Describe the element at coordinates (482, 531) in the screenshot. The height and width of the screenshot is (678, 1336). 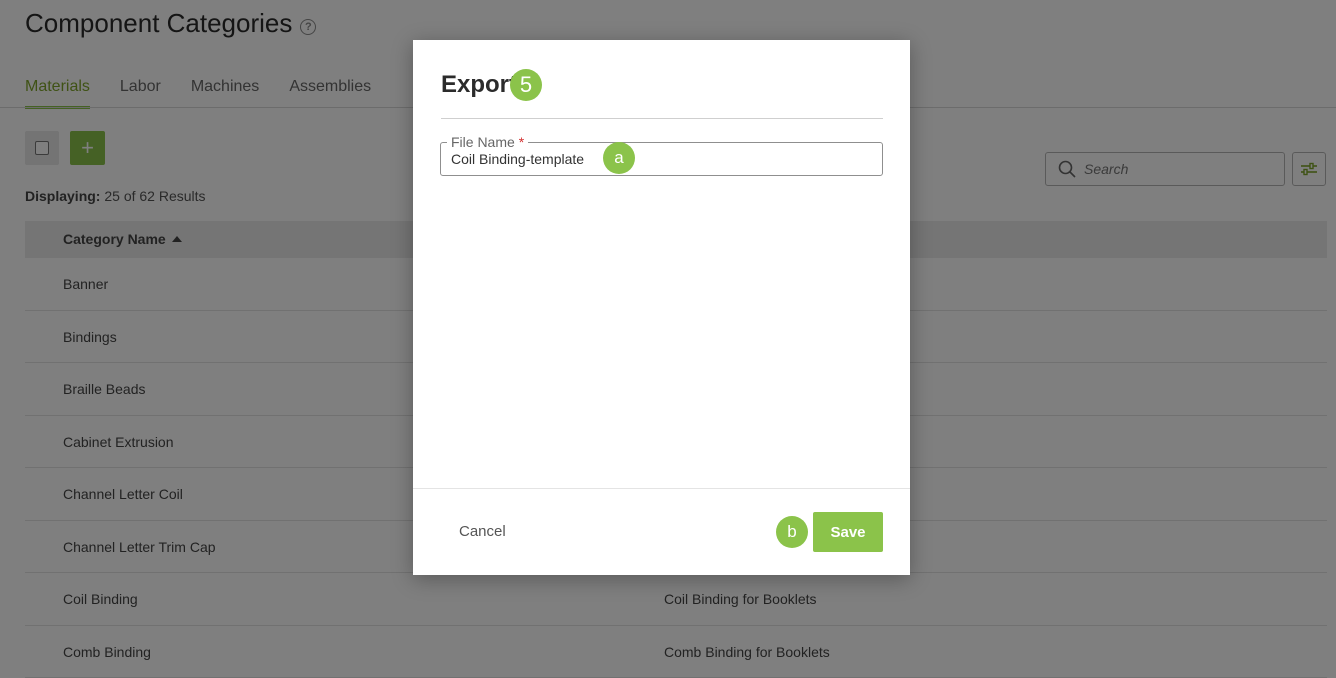
I see `cancel-button: Cancel` at that location.